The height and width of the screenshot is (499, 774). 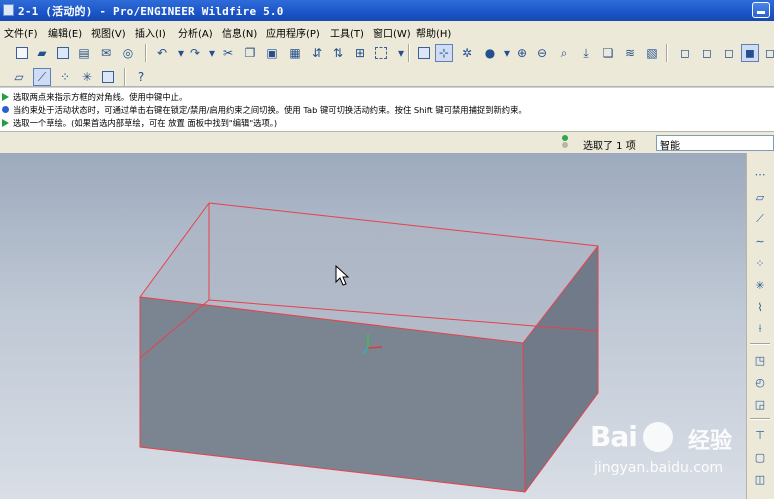 What do you see at coordinates (424, 53) in the screenshot?
I see `sketch-view-icon` at bounding box center [424, 53].